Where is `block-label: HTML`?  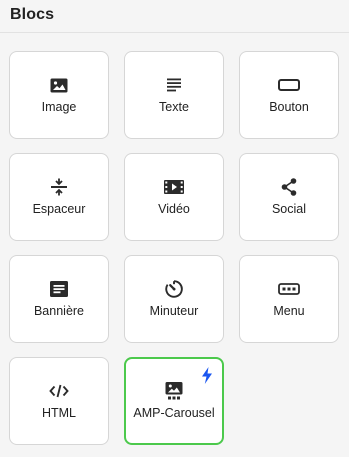
block-label: HTML is located at coordinates (59, 413).